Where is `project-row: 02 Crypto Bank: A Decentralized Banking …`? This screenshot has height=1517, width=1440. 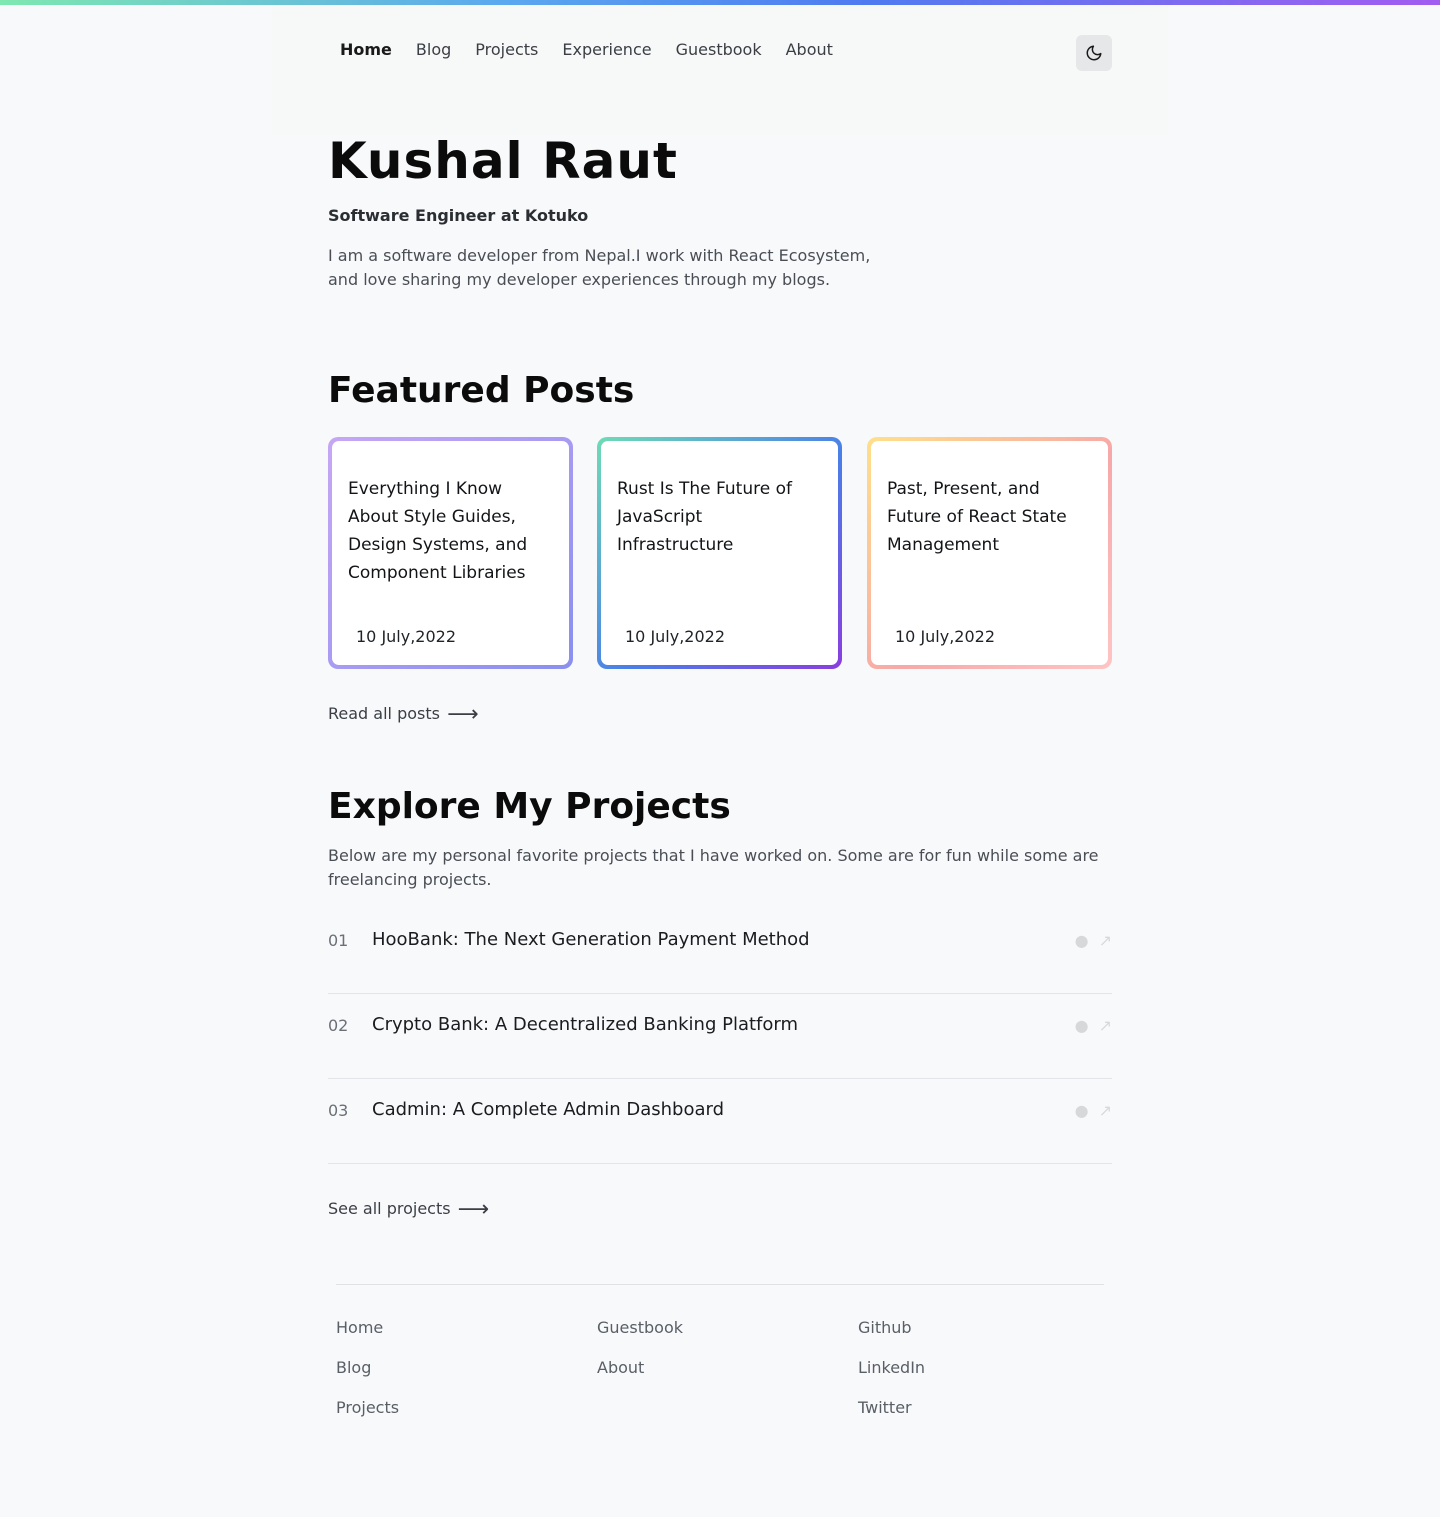
project-row: 02 Crypto Bank: A Decentralized Banking … is located at coordinates (720, 1036).